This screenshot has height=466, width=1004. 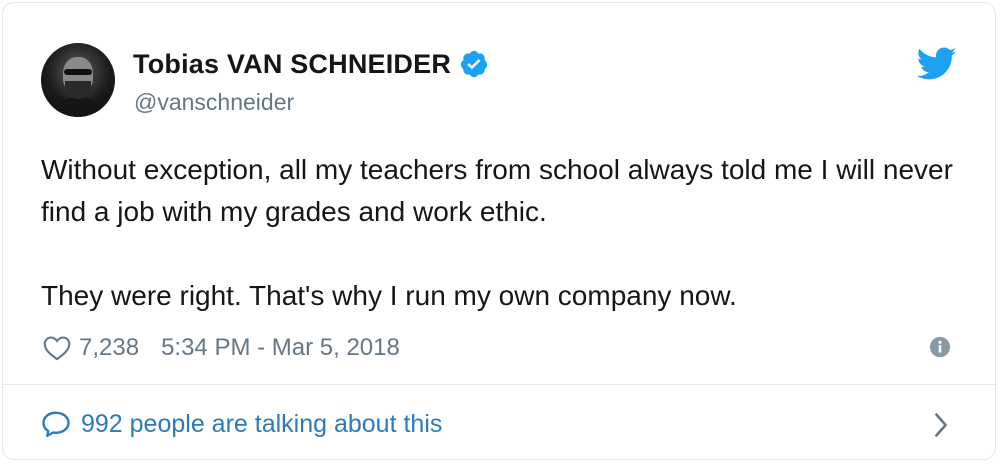 I want to click on avatar-beard, so click(x=78, y=90).